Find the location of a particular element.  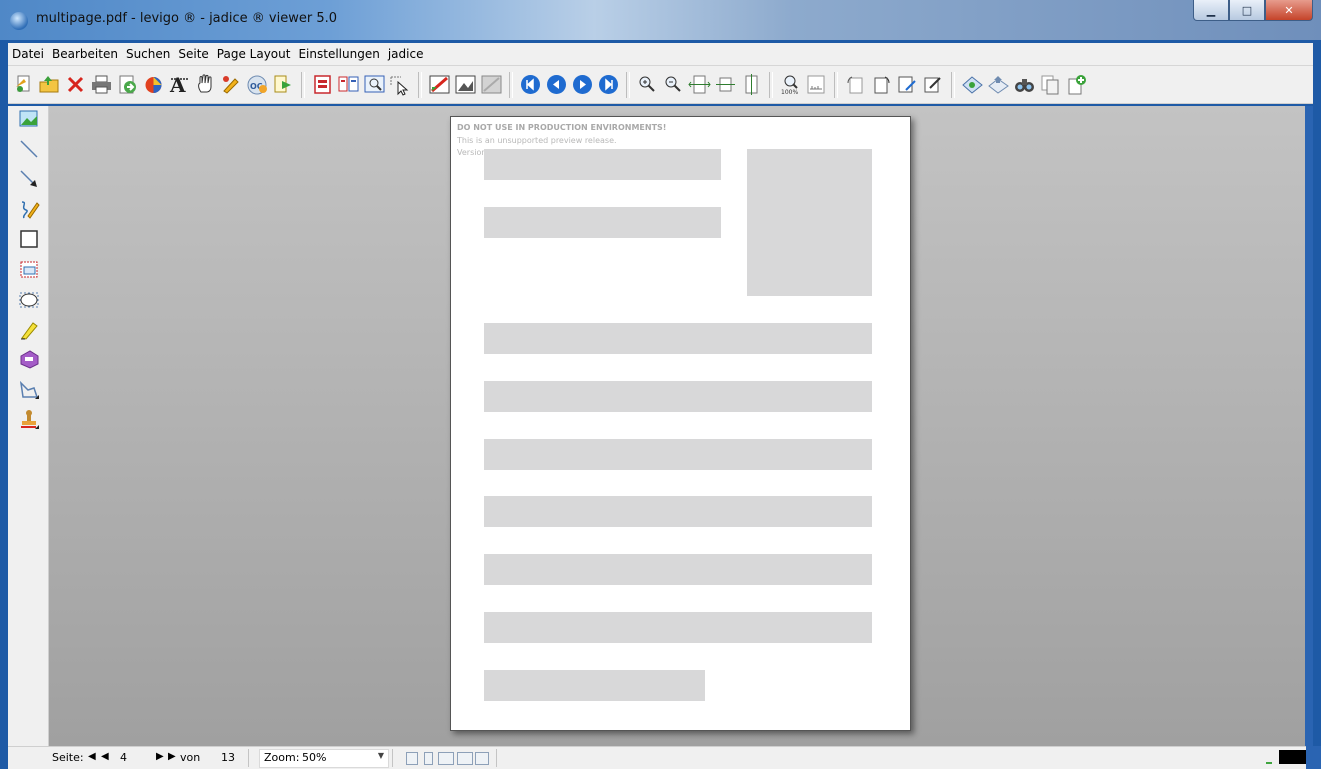

freehand-tool-icon is located at coordinates (29, 209).